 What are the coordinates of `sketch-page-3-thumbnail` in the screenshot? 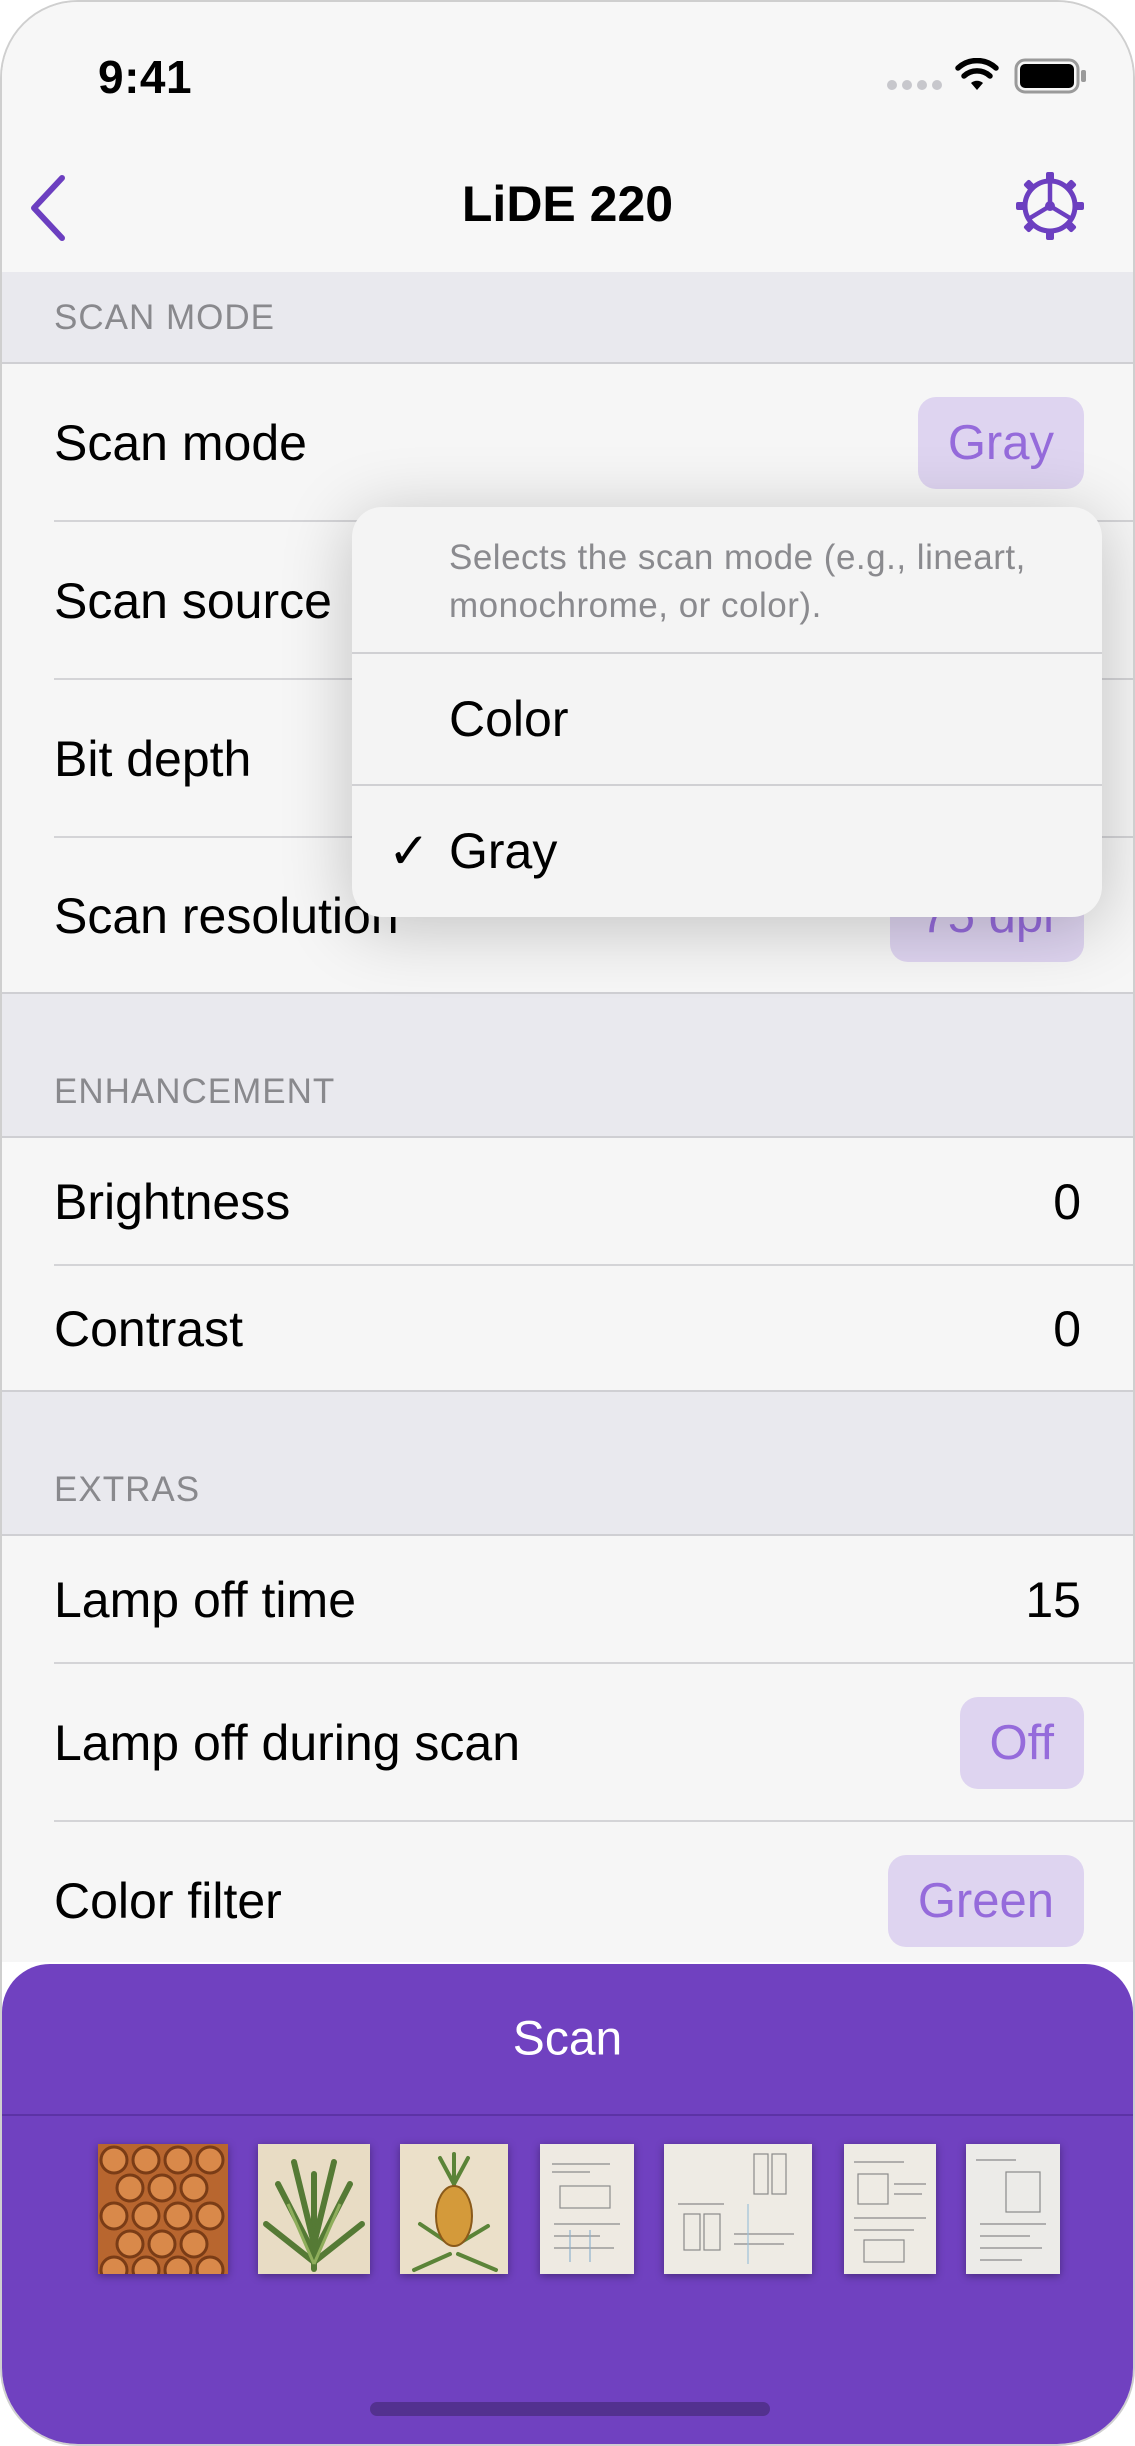 It's located at (890, 2209).